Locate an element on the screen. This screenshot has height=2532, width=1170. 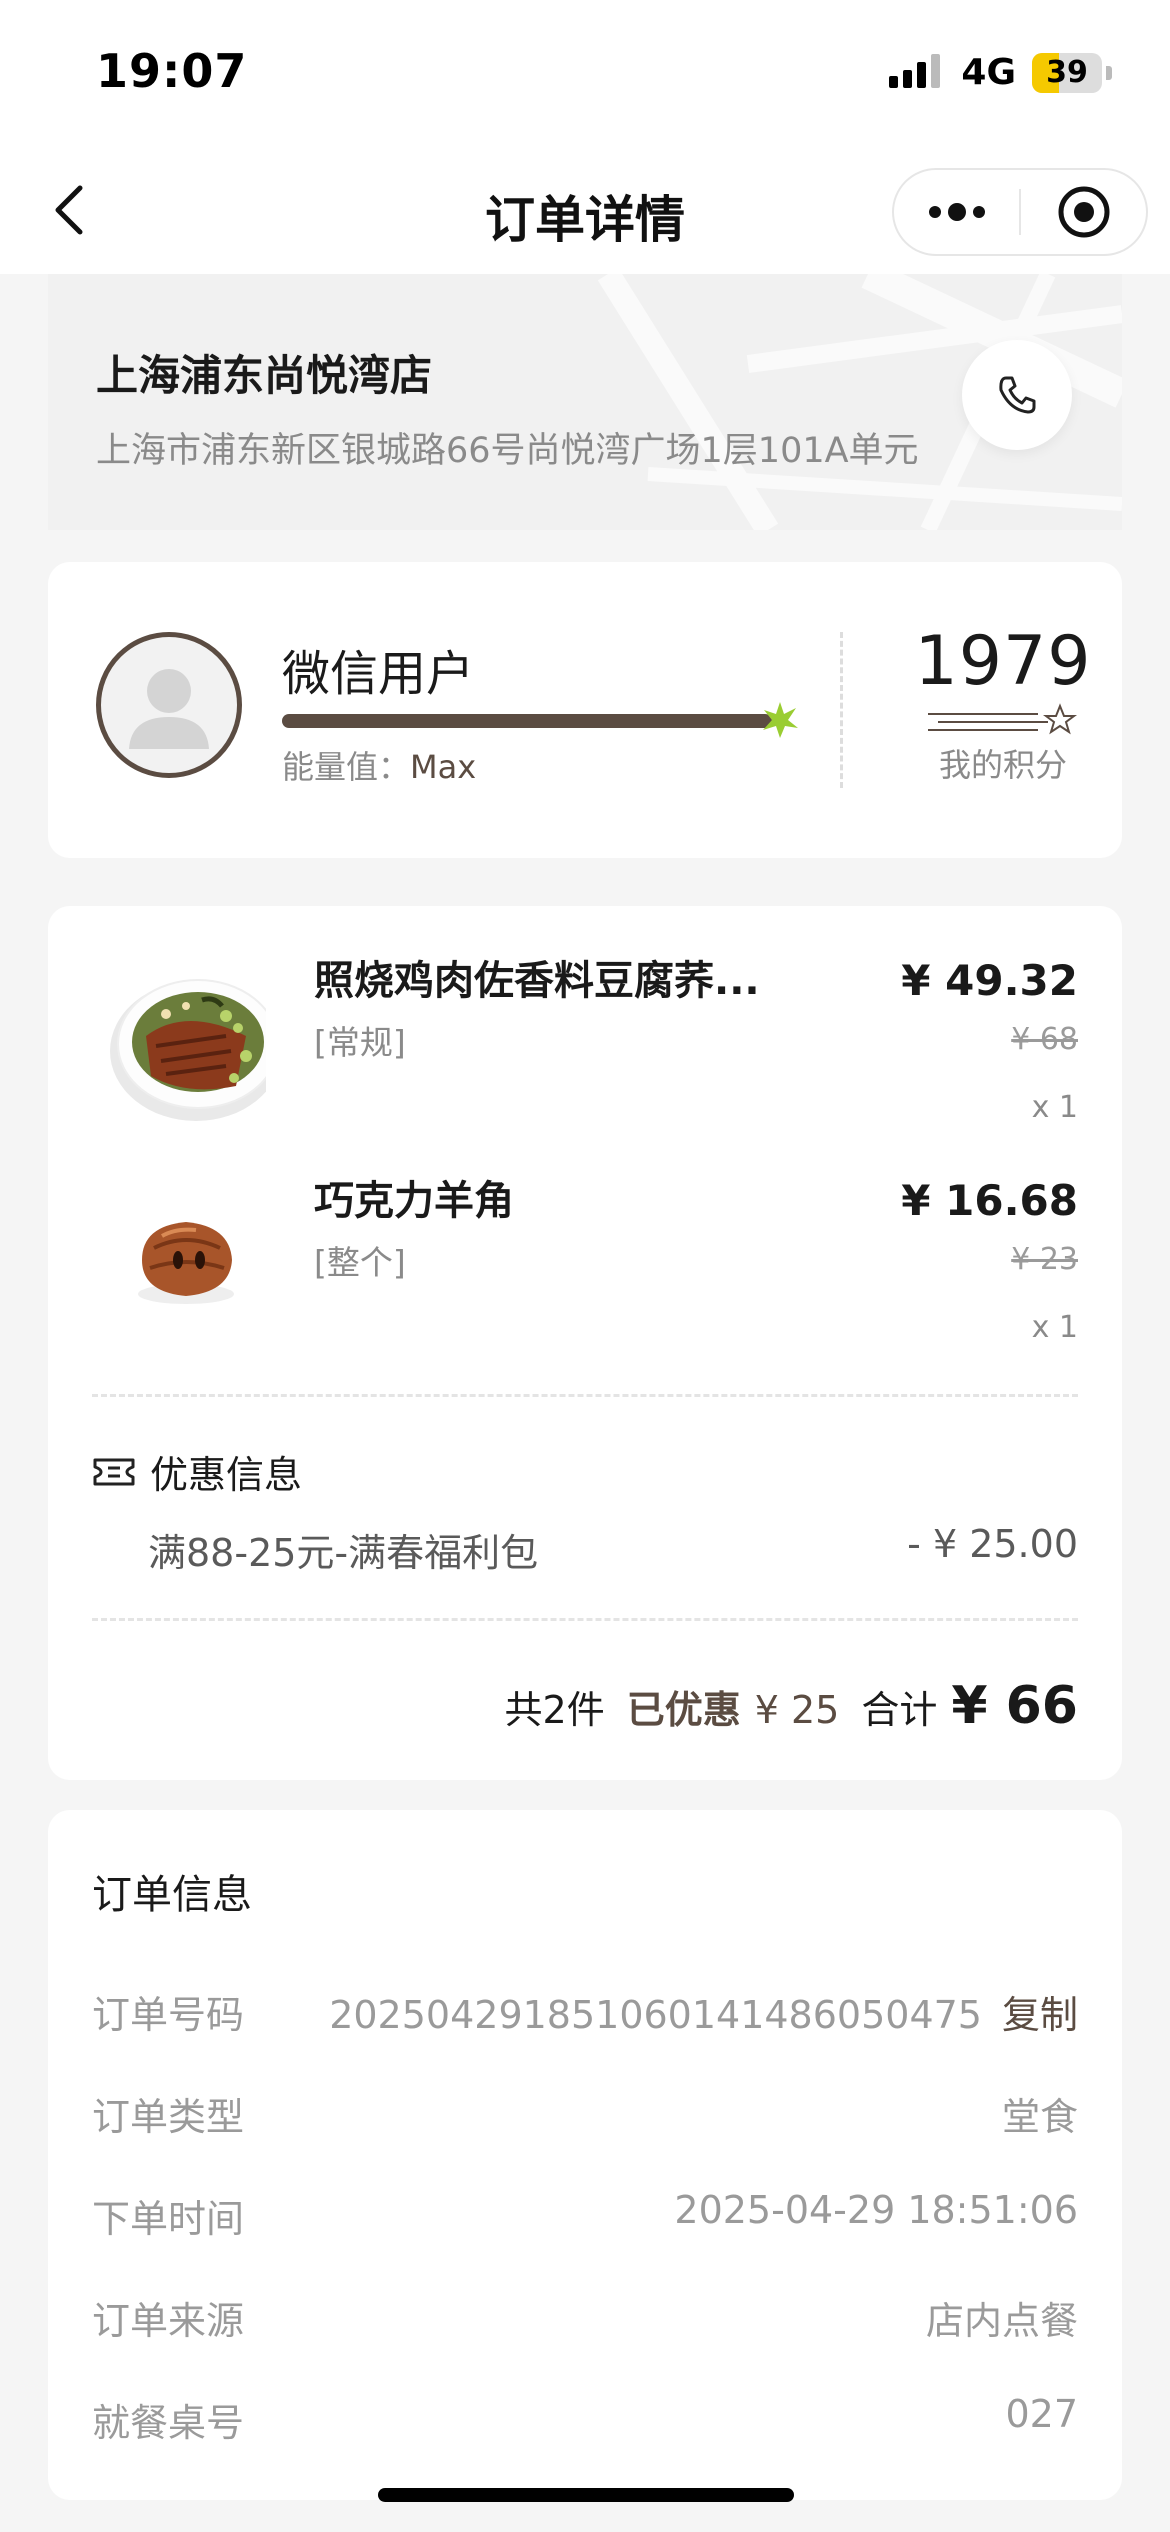
info-row-order-source: 订单来源 店内点餐 is located at coordinates (585, 2320).